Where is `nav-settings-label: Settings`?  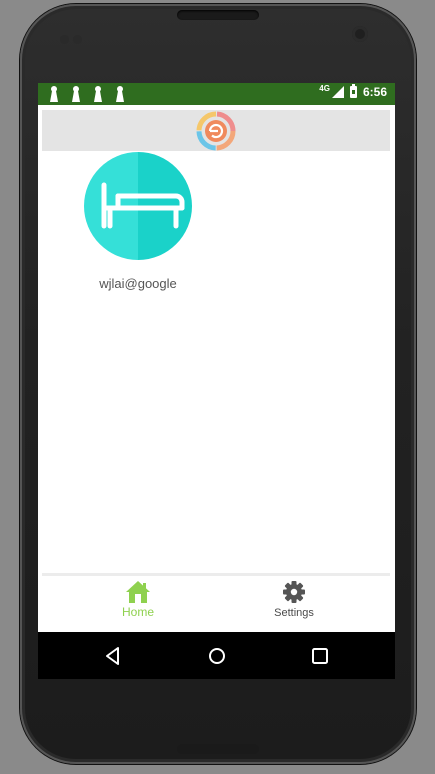 nav-settings-label: Settings is located at coordinates (294, 613).